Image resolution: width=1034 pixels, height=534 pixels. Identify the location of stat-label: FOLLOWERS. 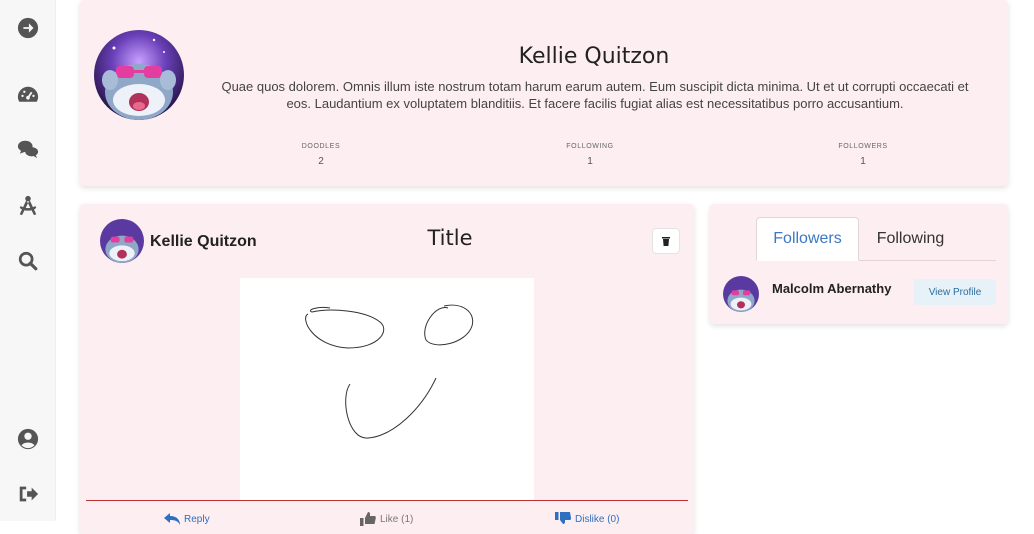
(863, 146).